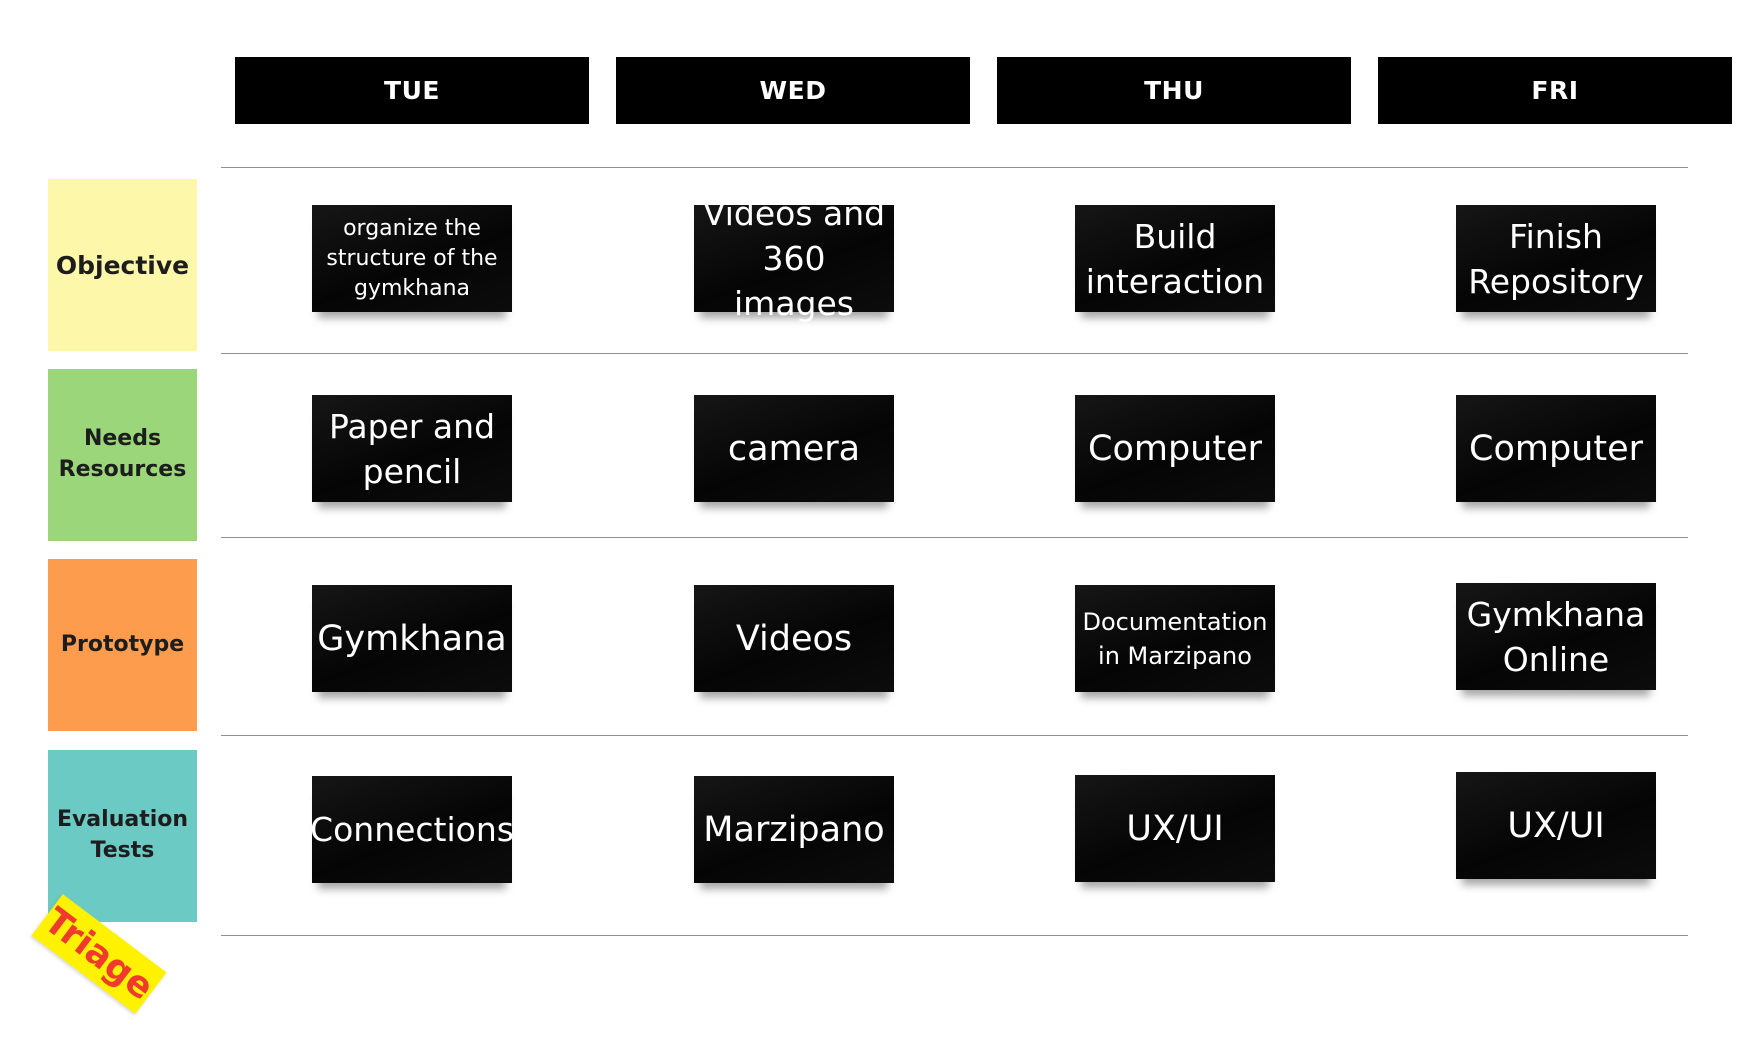 Image resolution: width=1762 pixels, height=1042 pixels. I want to click on card-text: camera, so click(794, 448).